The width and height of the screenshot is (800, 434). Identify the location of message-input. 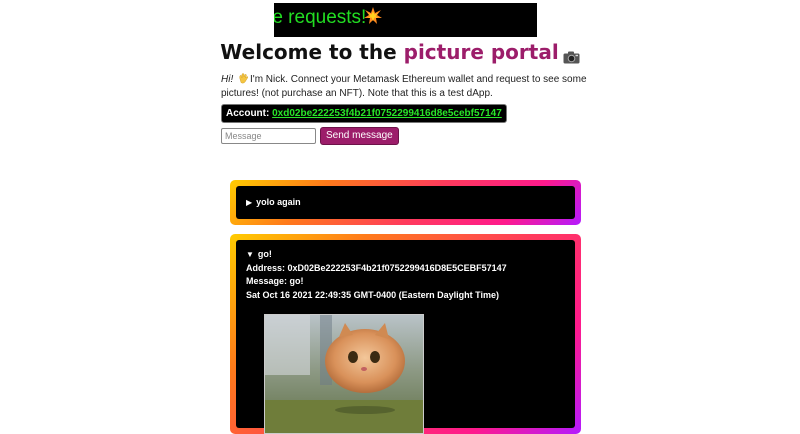
(268, 136).